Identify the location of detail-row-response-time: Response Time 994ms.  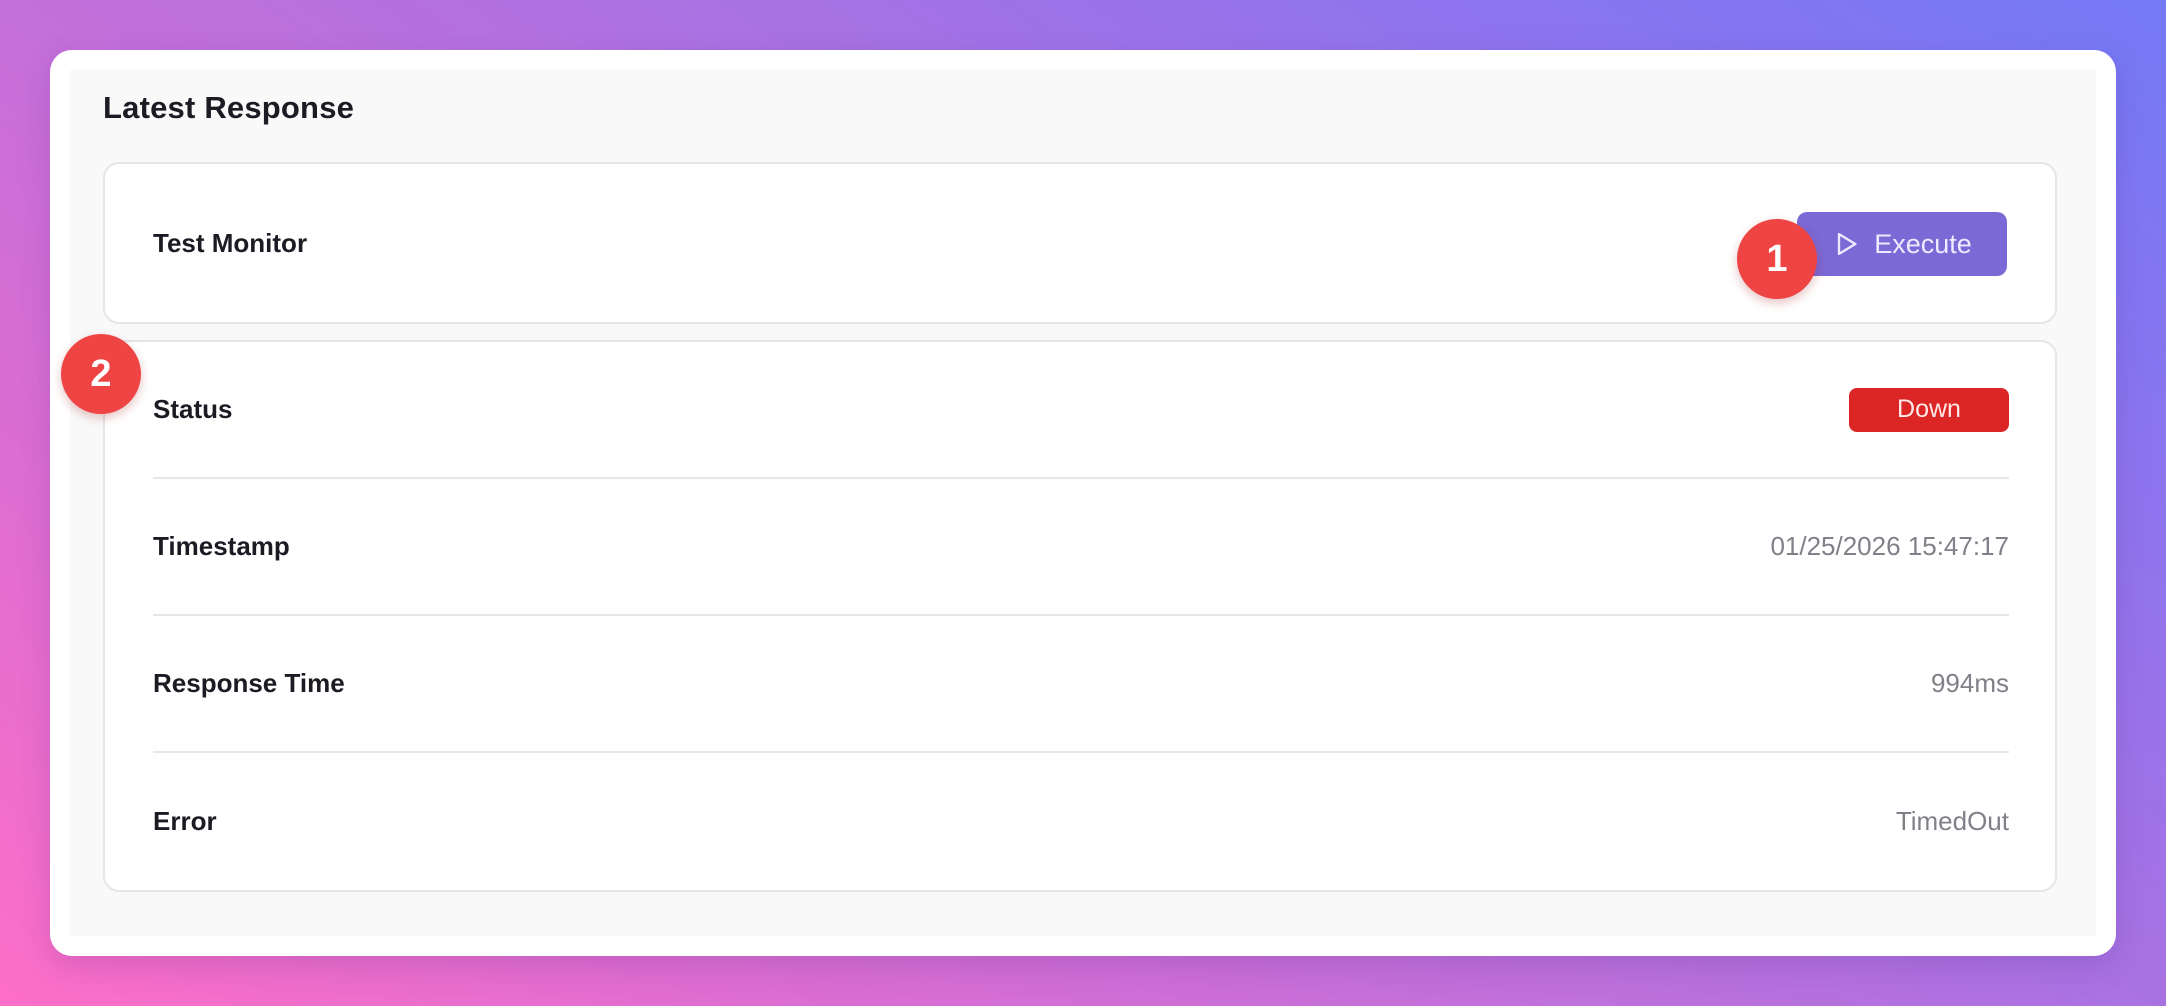
(1081, 684).